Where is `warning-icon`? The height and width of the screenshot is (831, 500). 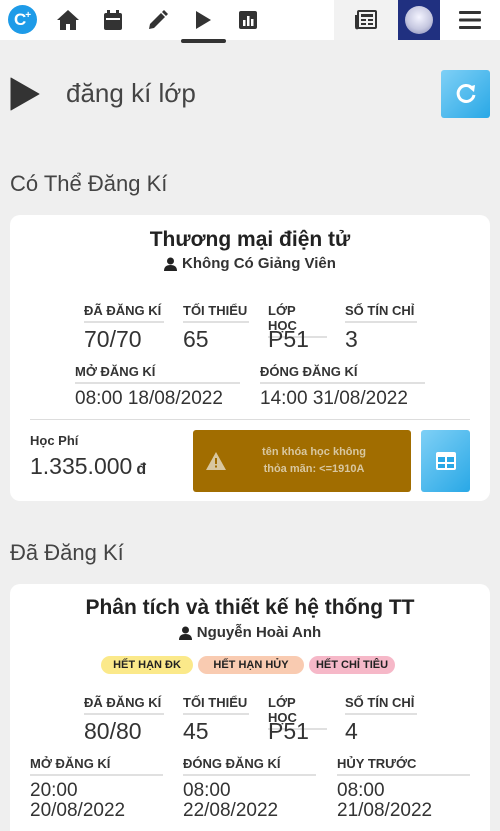
warning-icon is located at coordinates (216, 461).